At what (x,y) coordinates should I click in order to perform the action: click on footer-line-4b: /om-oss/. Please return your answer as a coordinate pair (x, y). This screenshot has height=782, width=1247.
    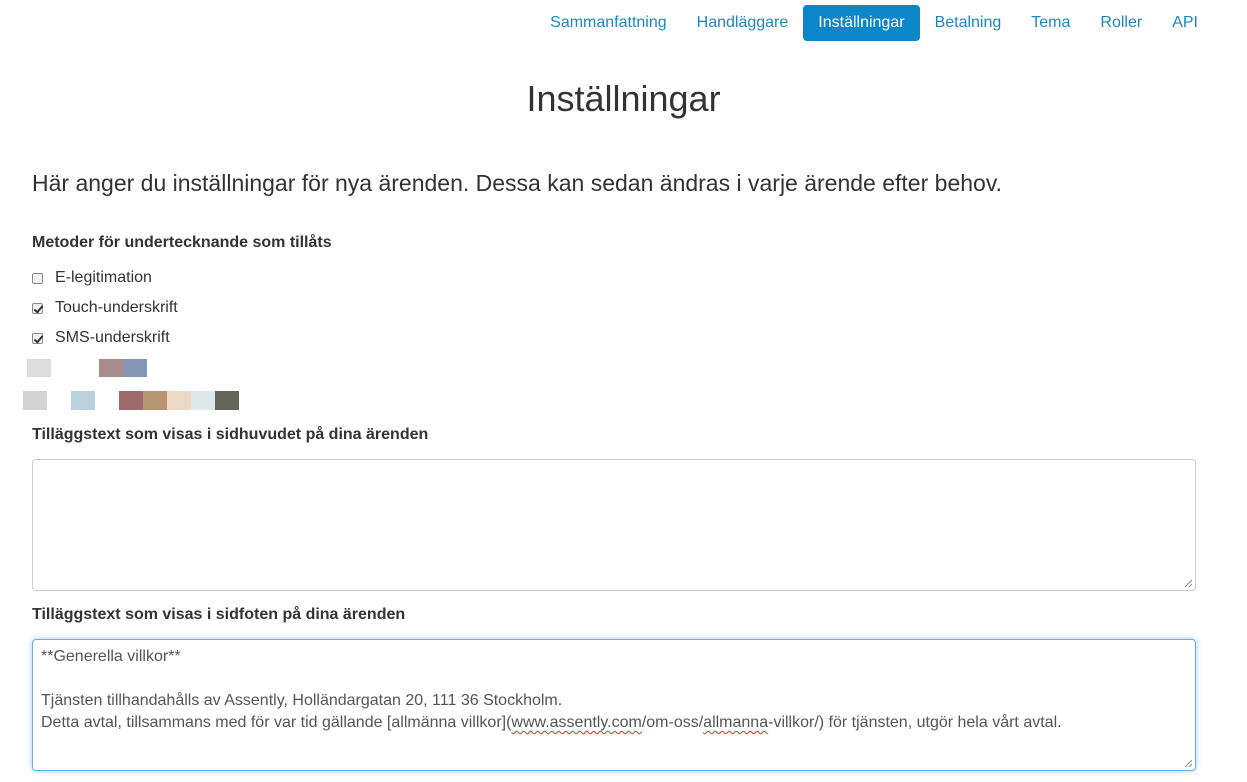
    Looking at the image, I should click on (672, 722).